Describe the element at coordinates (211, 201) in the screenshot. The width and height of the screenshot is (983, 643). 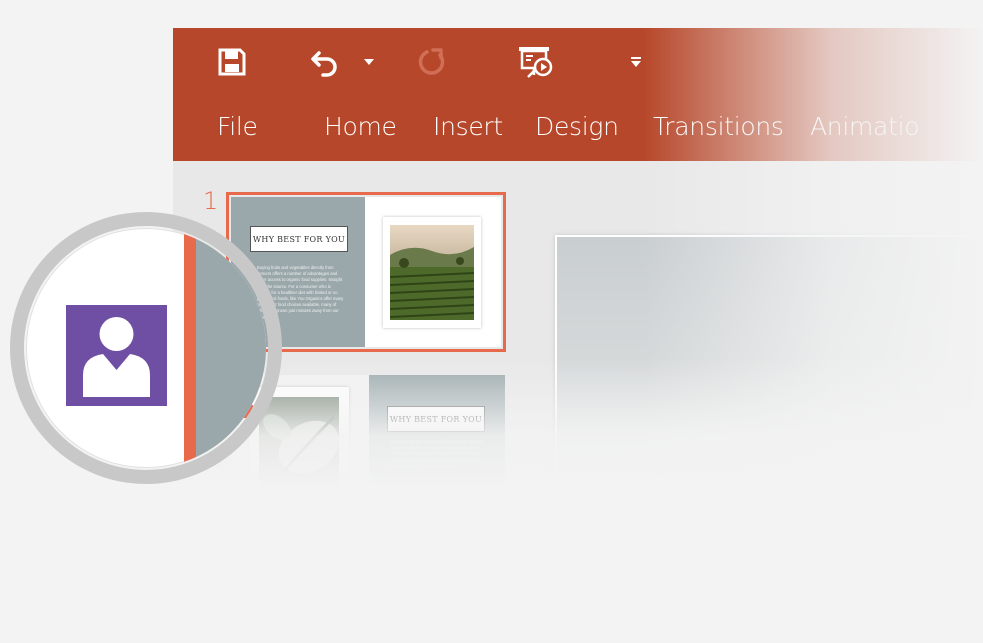
I see `slide-number: 1` at that location.